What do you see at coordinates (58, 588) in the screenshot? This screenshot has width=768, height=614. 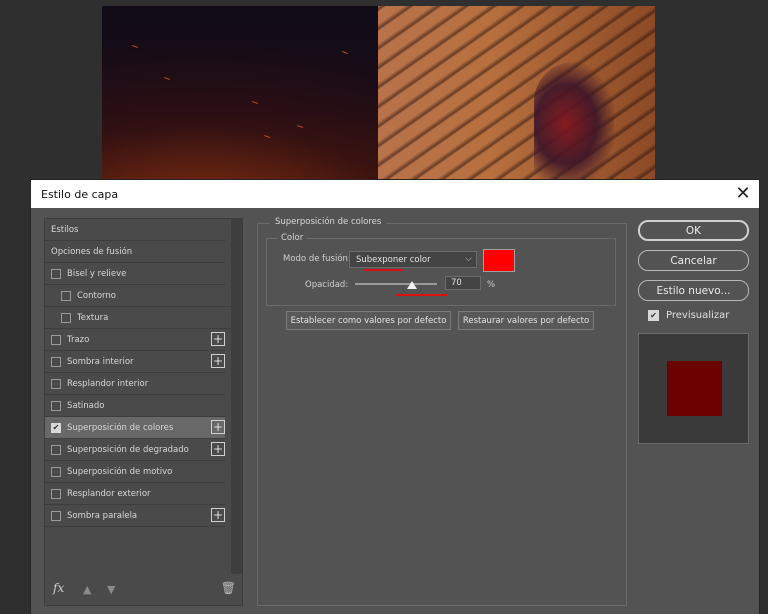 I see `fx-menu-icon: fx` at bounding box center [58, 588].